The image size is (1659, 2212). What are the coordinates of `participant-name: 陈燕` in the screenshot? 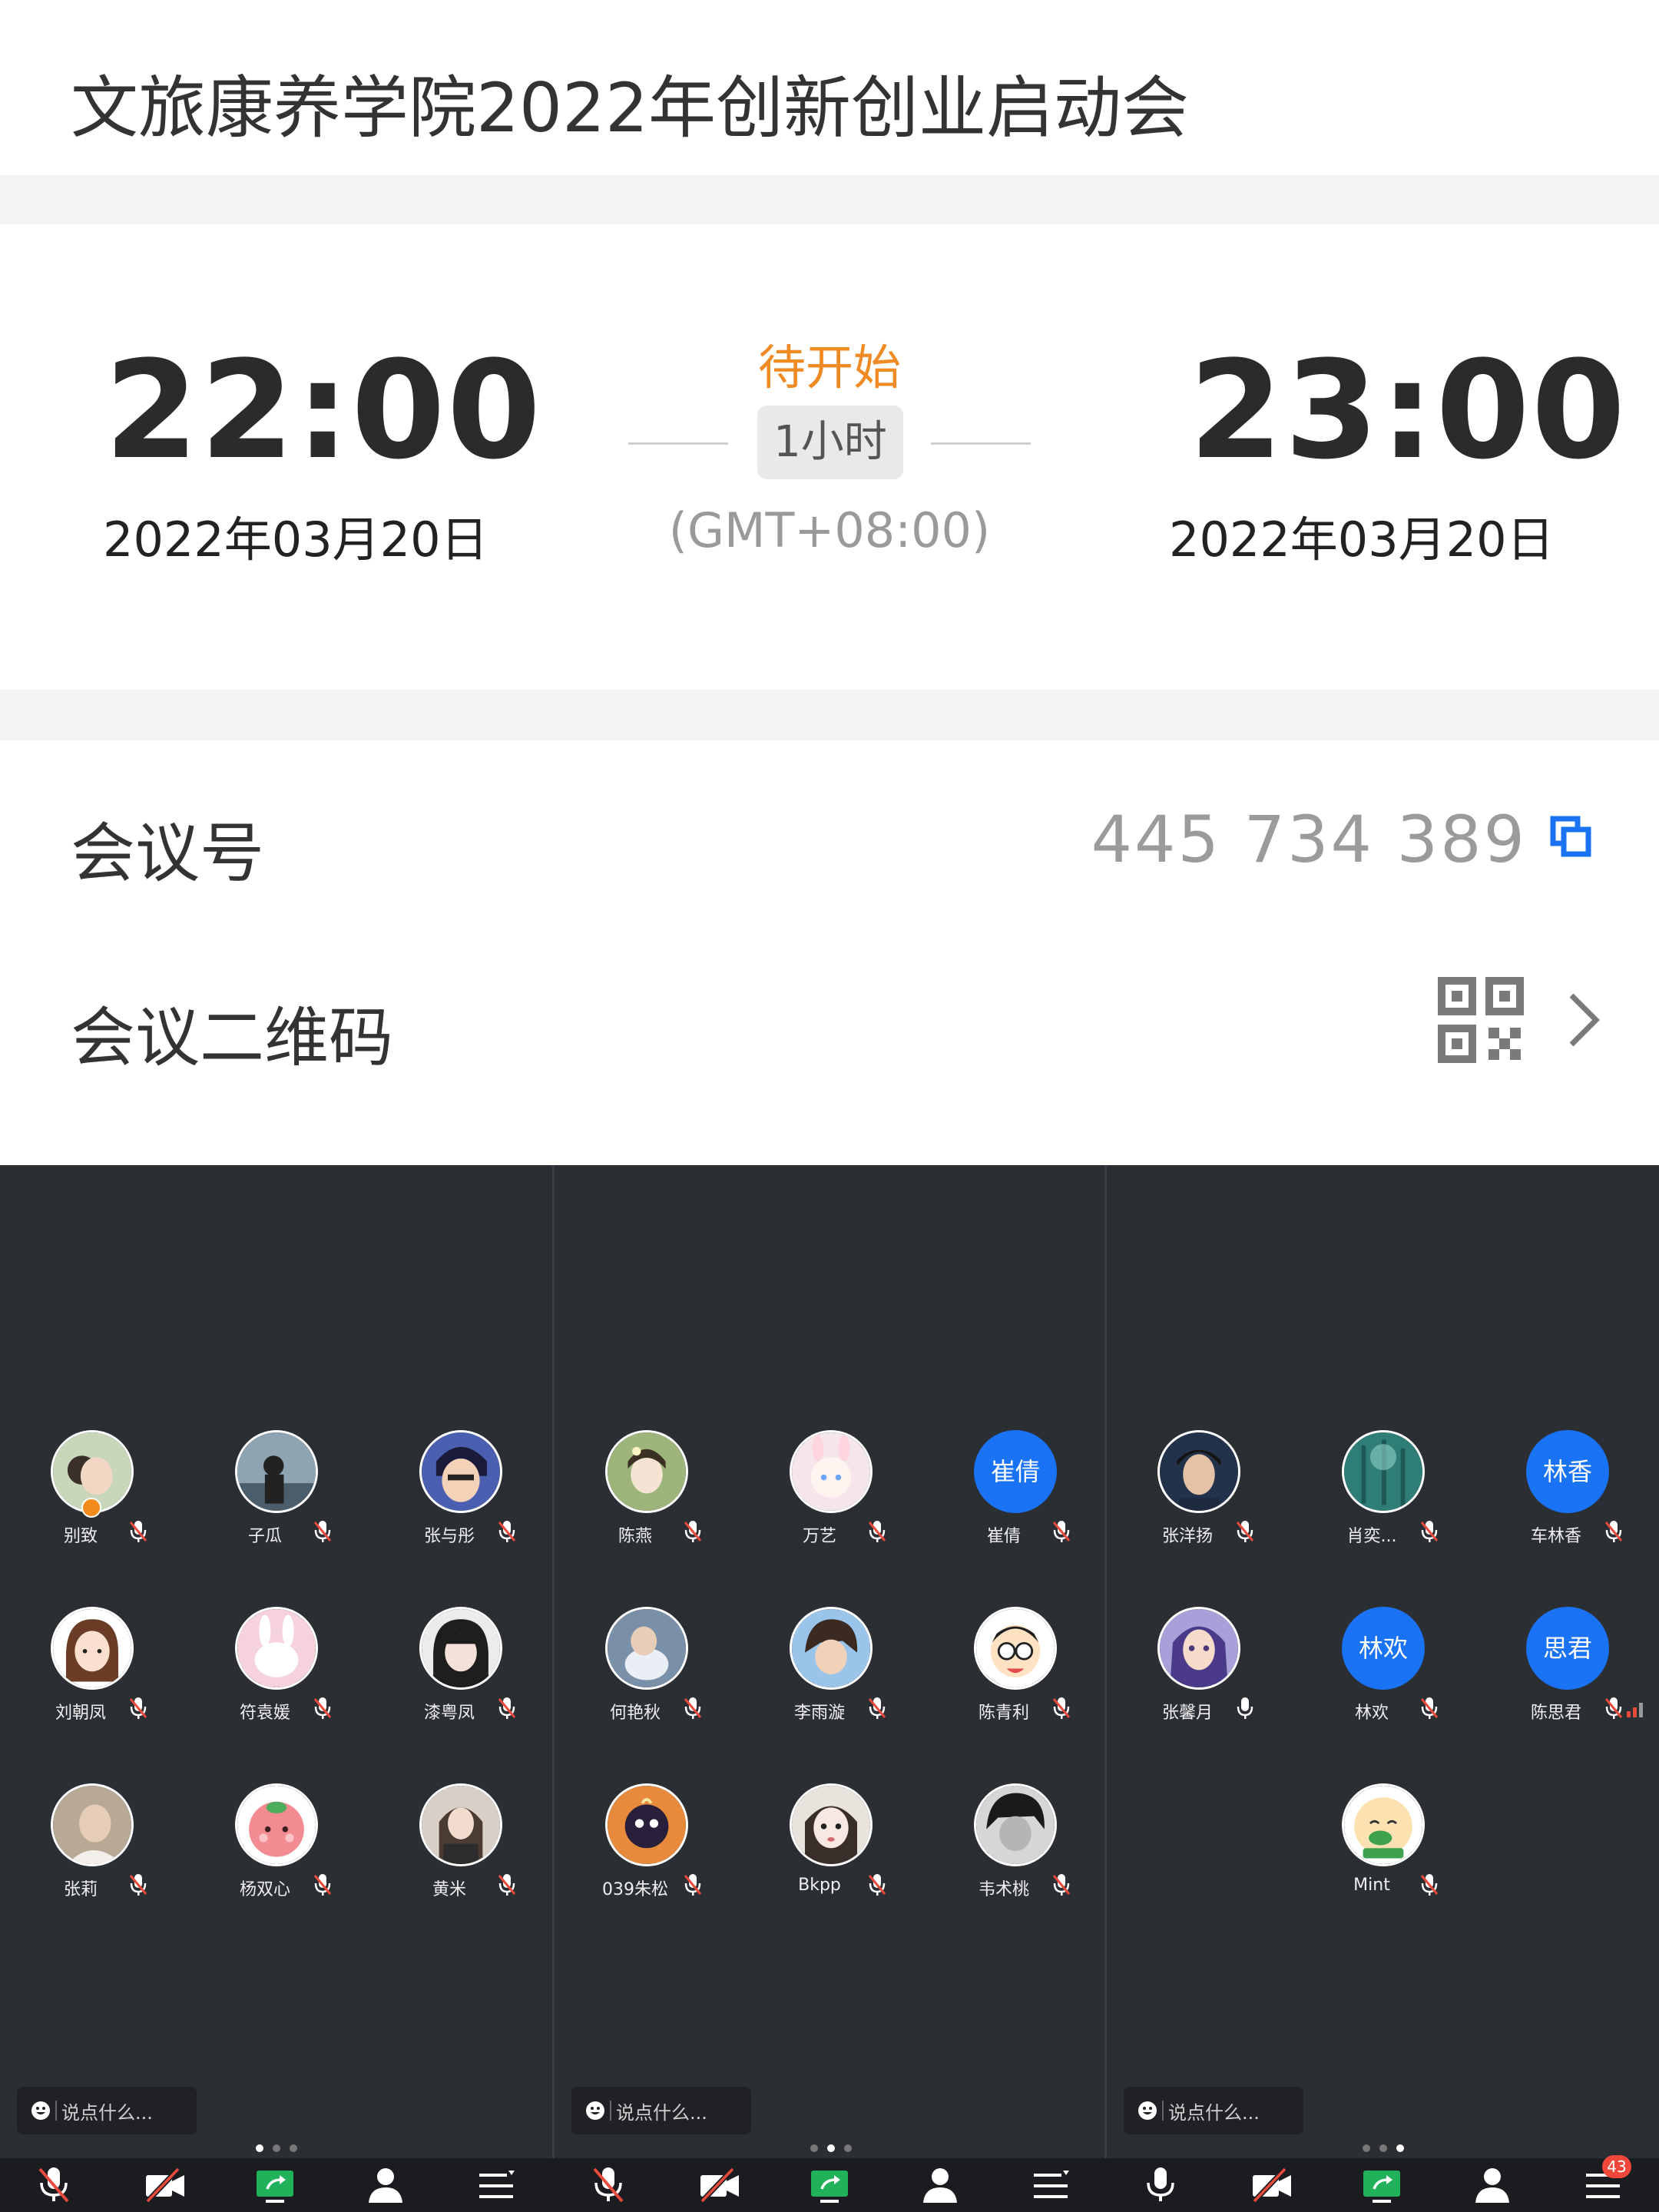 It's located at (635, 1536).